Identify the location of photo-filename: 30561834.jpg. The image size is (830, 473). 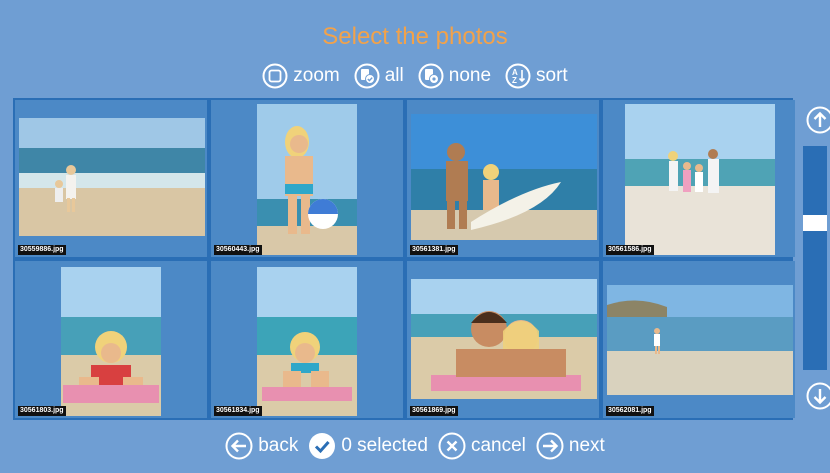
(238, 411).